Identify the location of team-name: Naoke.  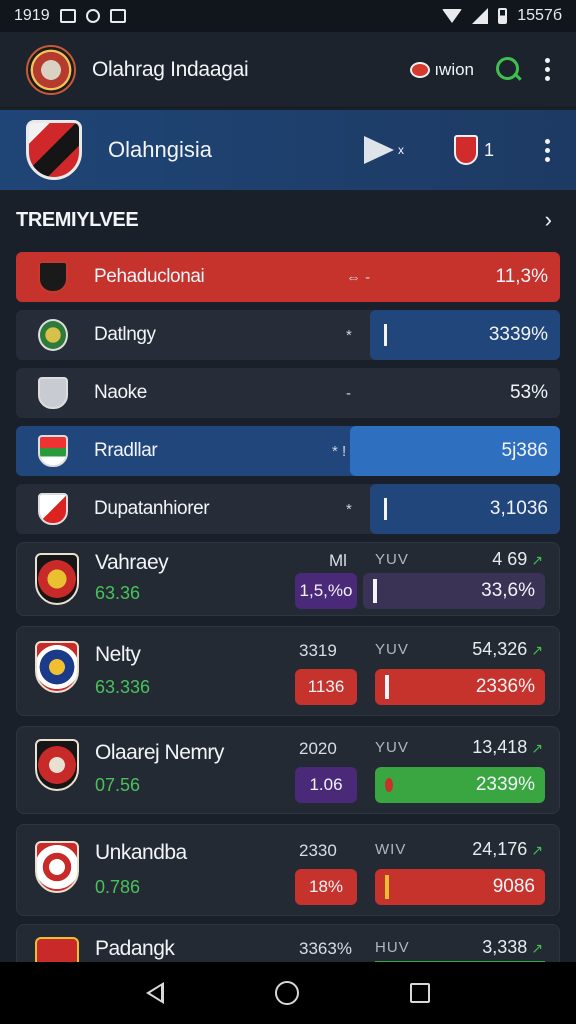
(120, 392).